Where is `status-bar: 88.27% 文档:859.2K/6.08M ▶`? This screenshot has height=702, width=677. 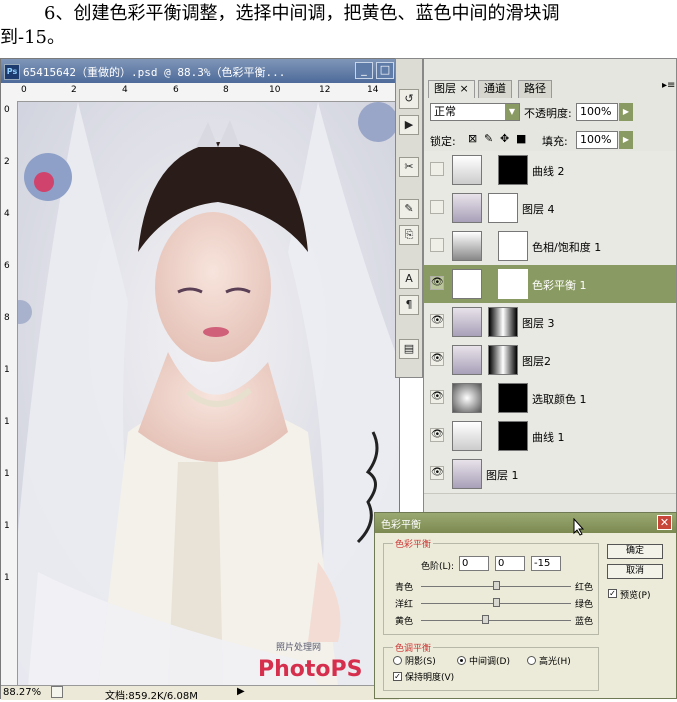 status-bar: 88.27% 文档:859.2K/6.08M ▶ is located at coordinates (200, 693).